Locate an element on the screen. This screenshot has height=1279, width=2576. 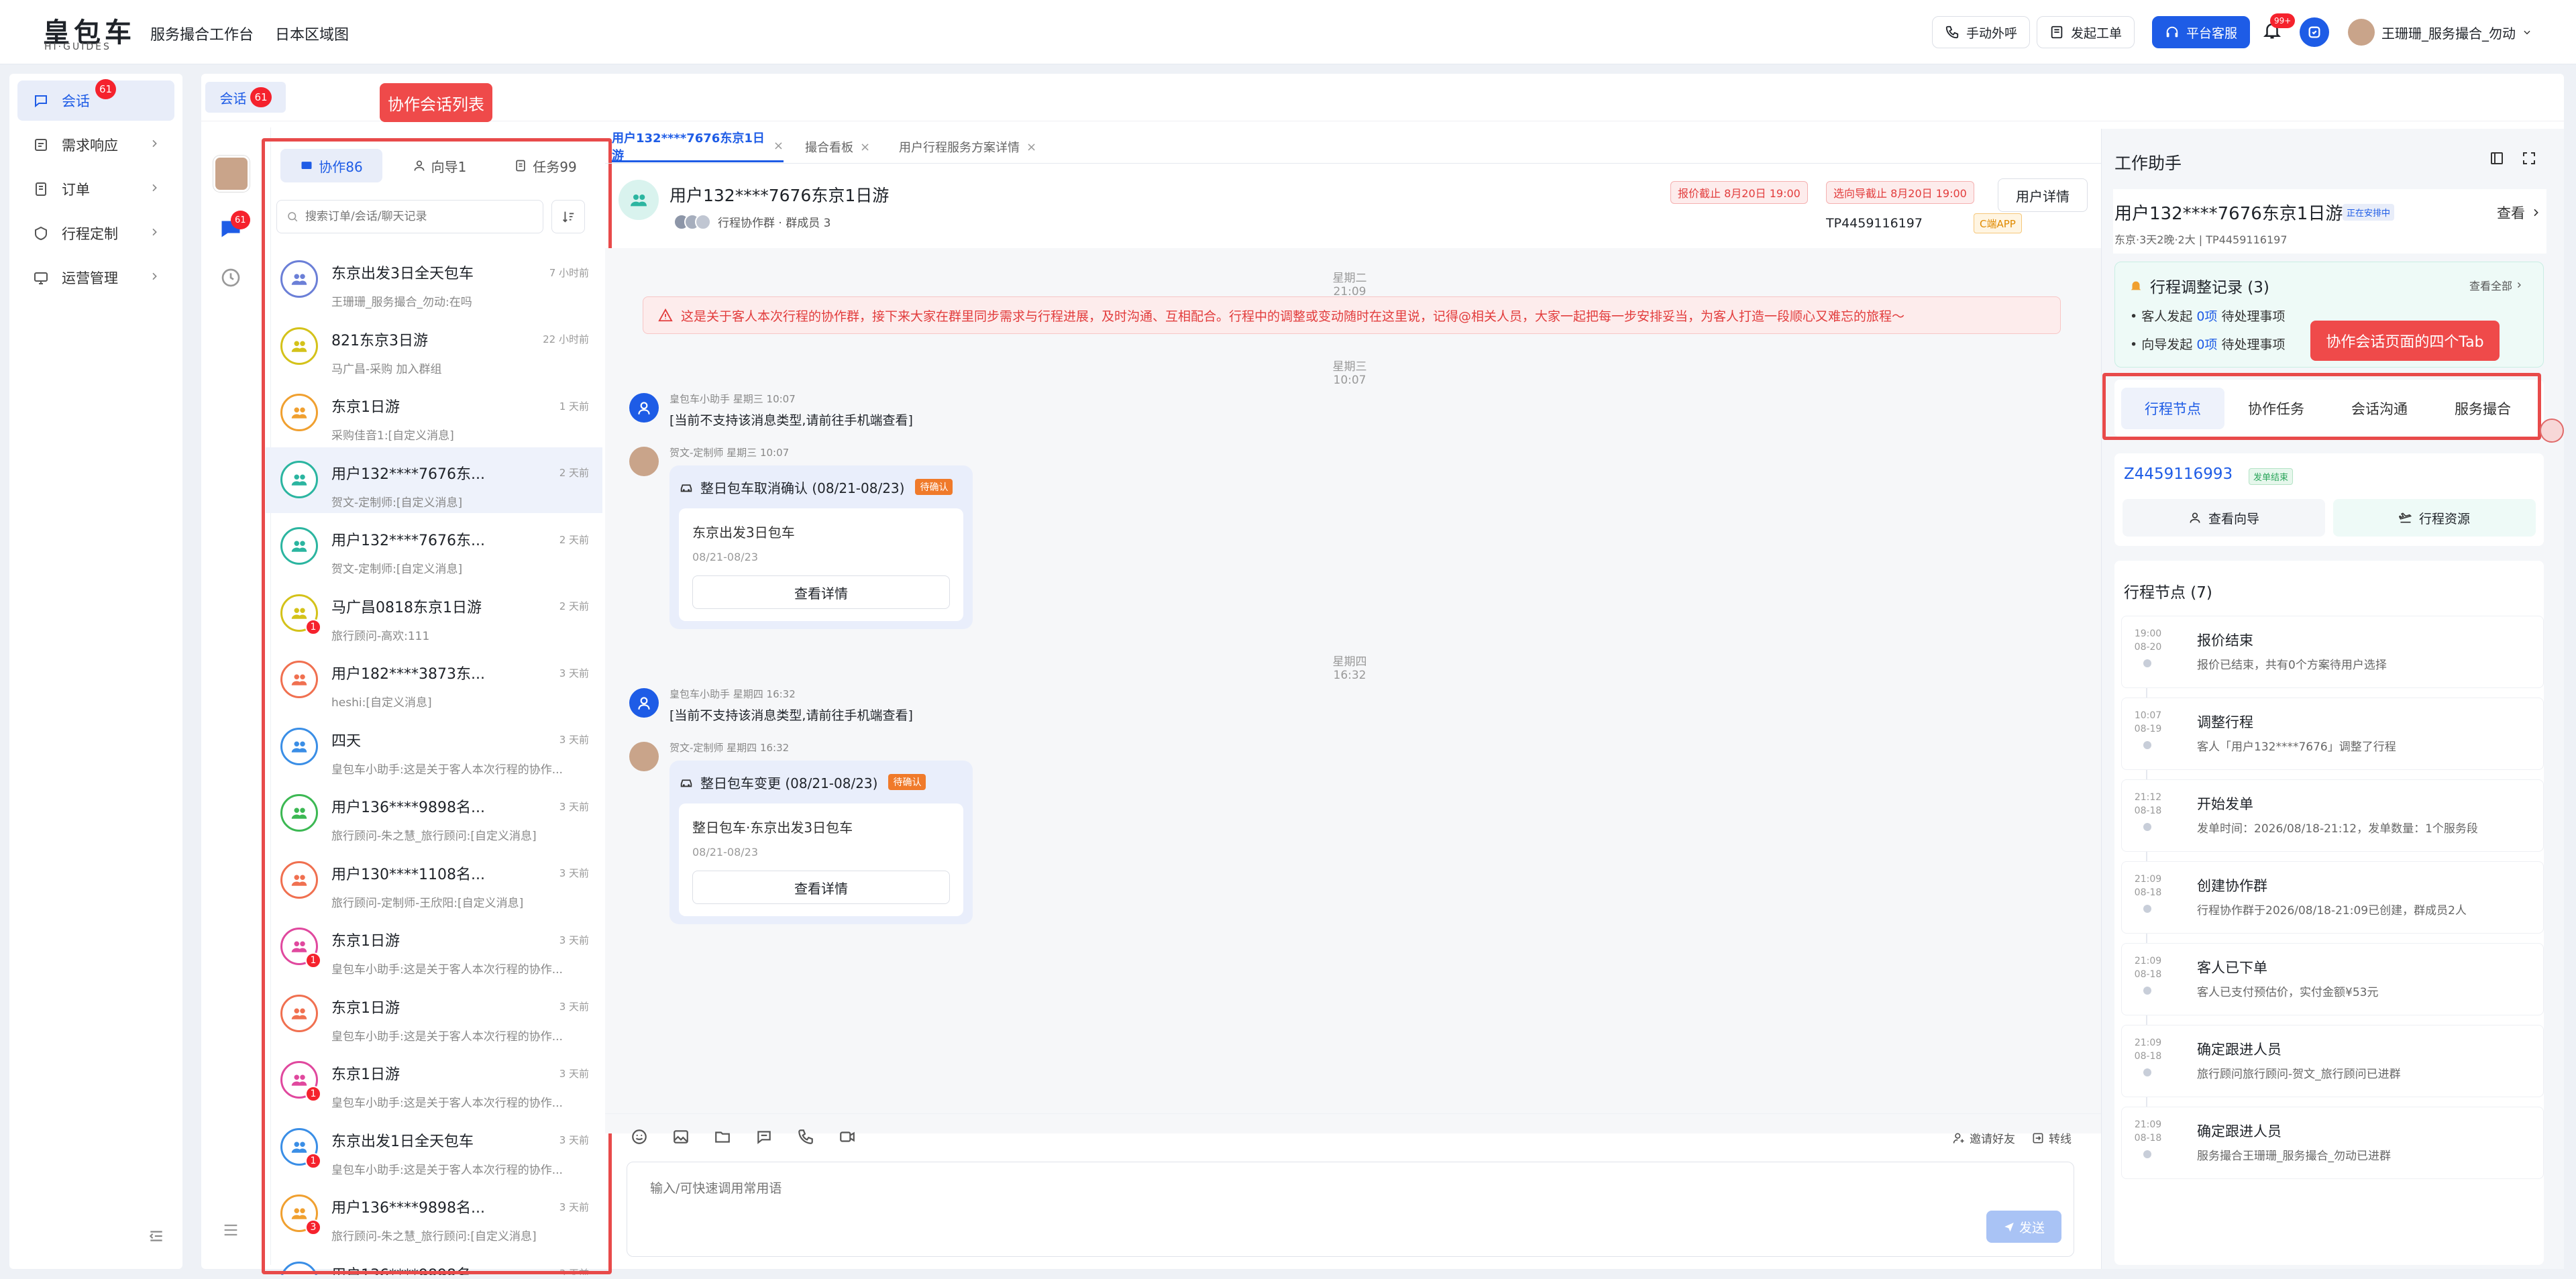
nav-workbench: 服务撮合工作台 is located at coordinates (202, 33).